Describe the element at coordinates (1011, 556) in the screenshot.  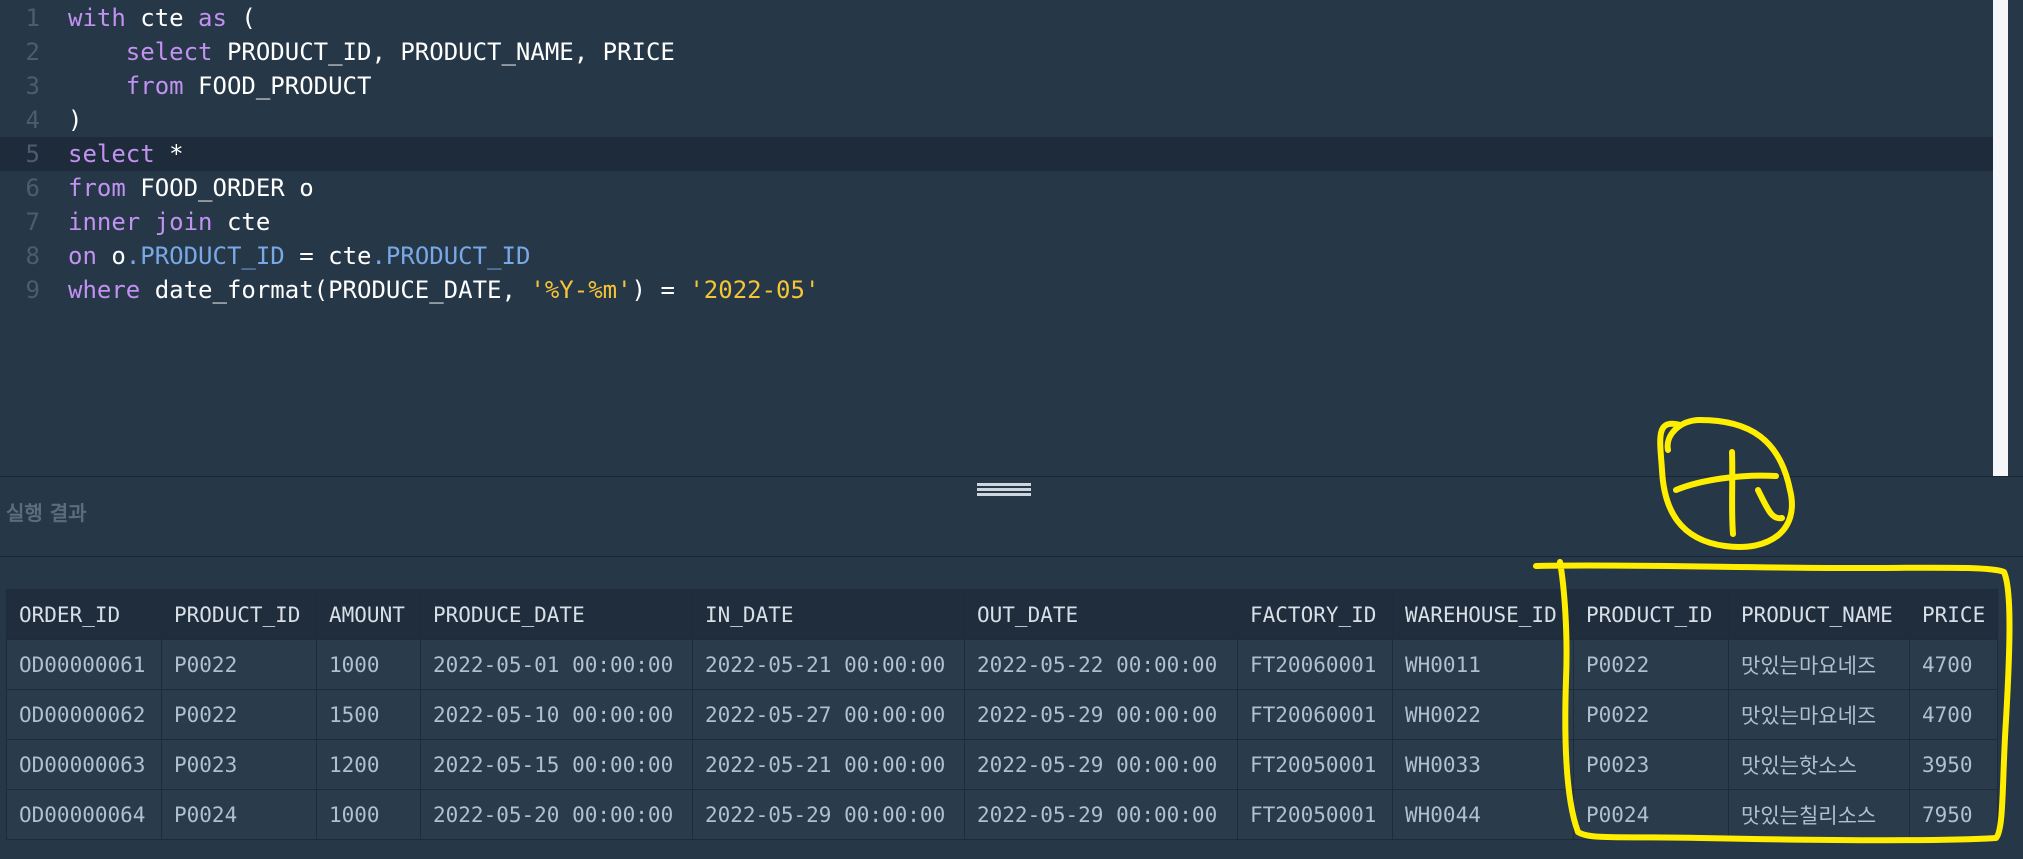
I see `result-divider` at that location.